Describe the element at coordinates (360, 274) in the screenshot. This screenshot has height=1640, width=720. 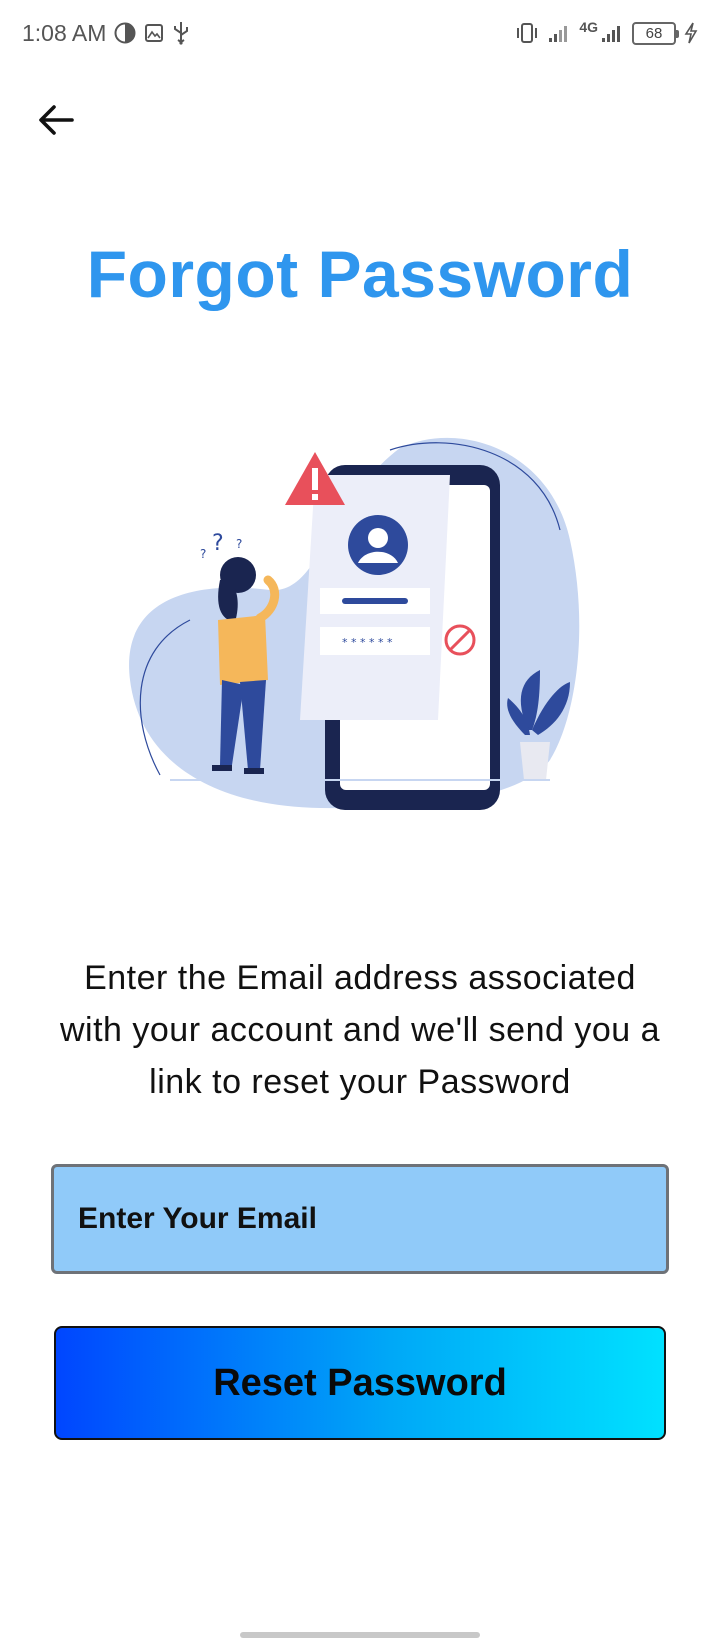
I see `page-title: Forgot Password` at that location.